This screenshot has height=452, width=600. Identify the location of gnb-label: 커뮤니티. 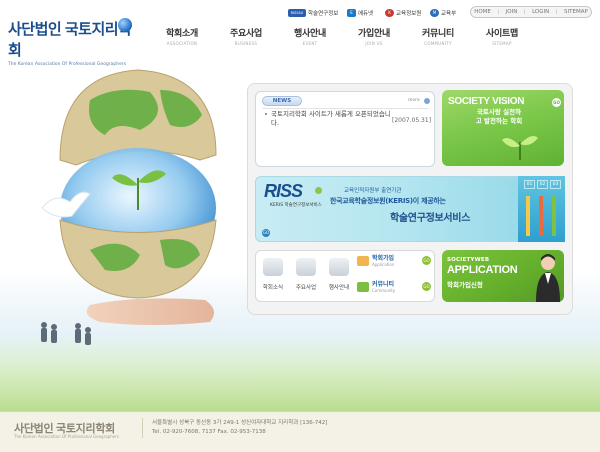
(438, 34).